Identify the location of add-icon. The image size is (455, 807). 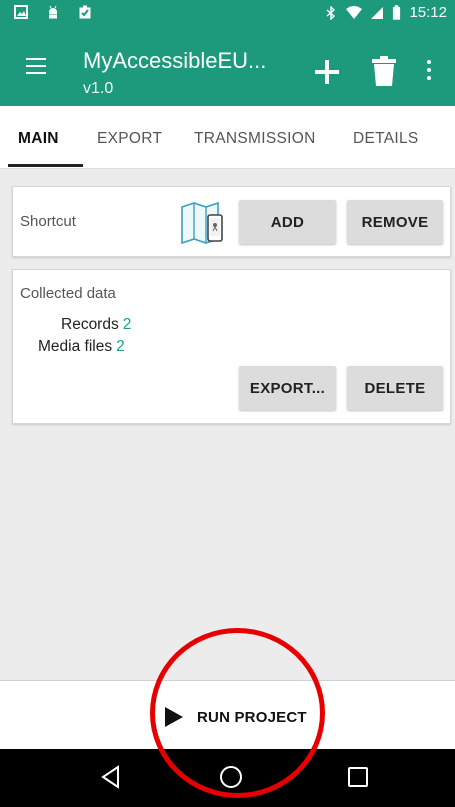
(327, 72).